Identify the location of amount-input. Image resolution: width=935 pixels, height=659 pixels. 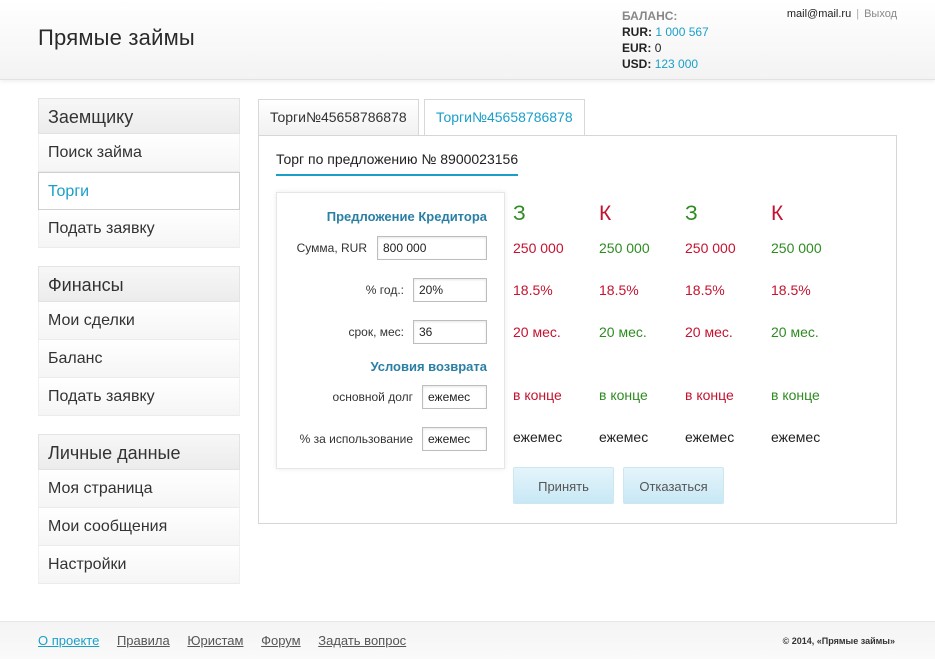
(432, 248).